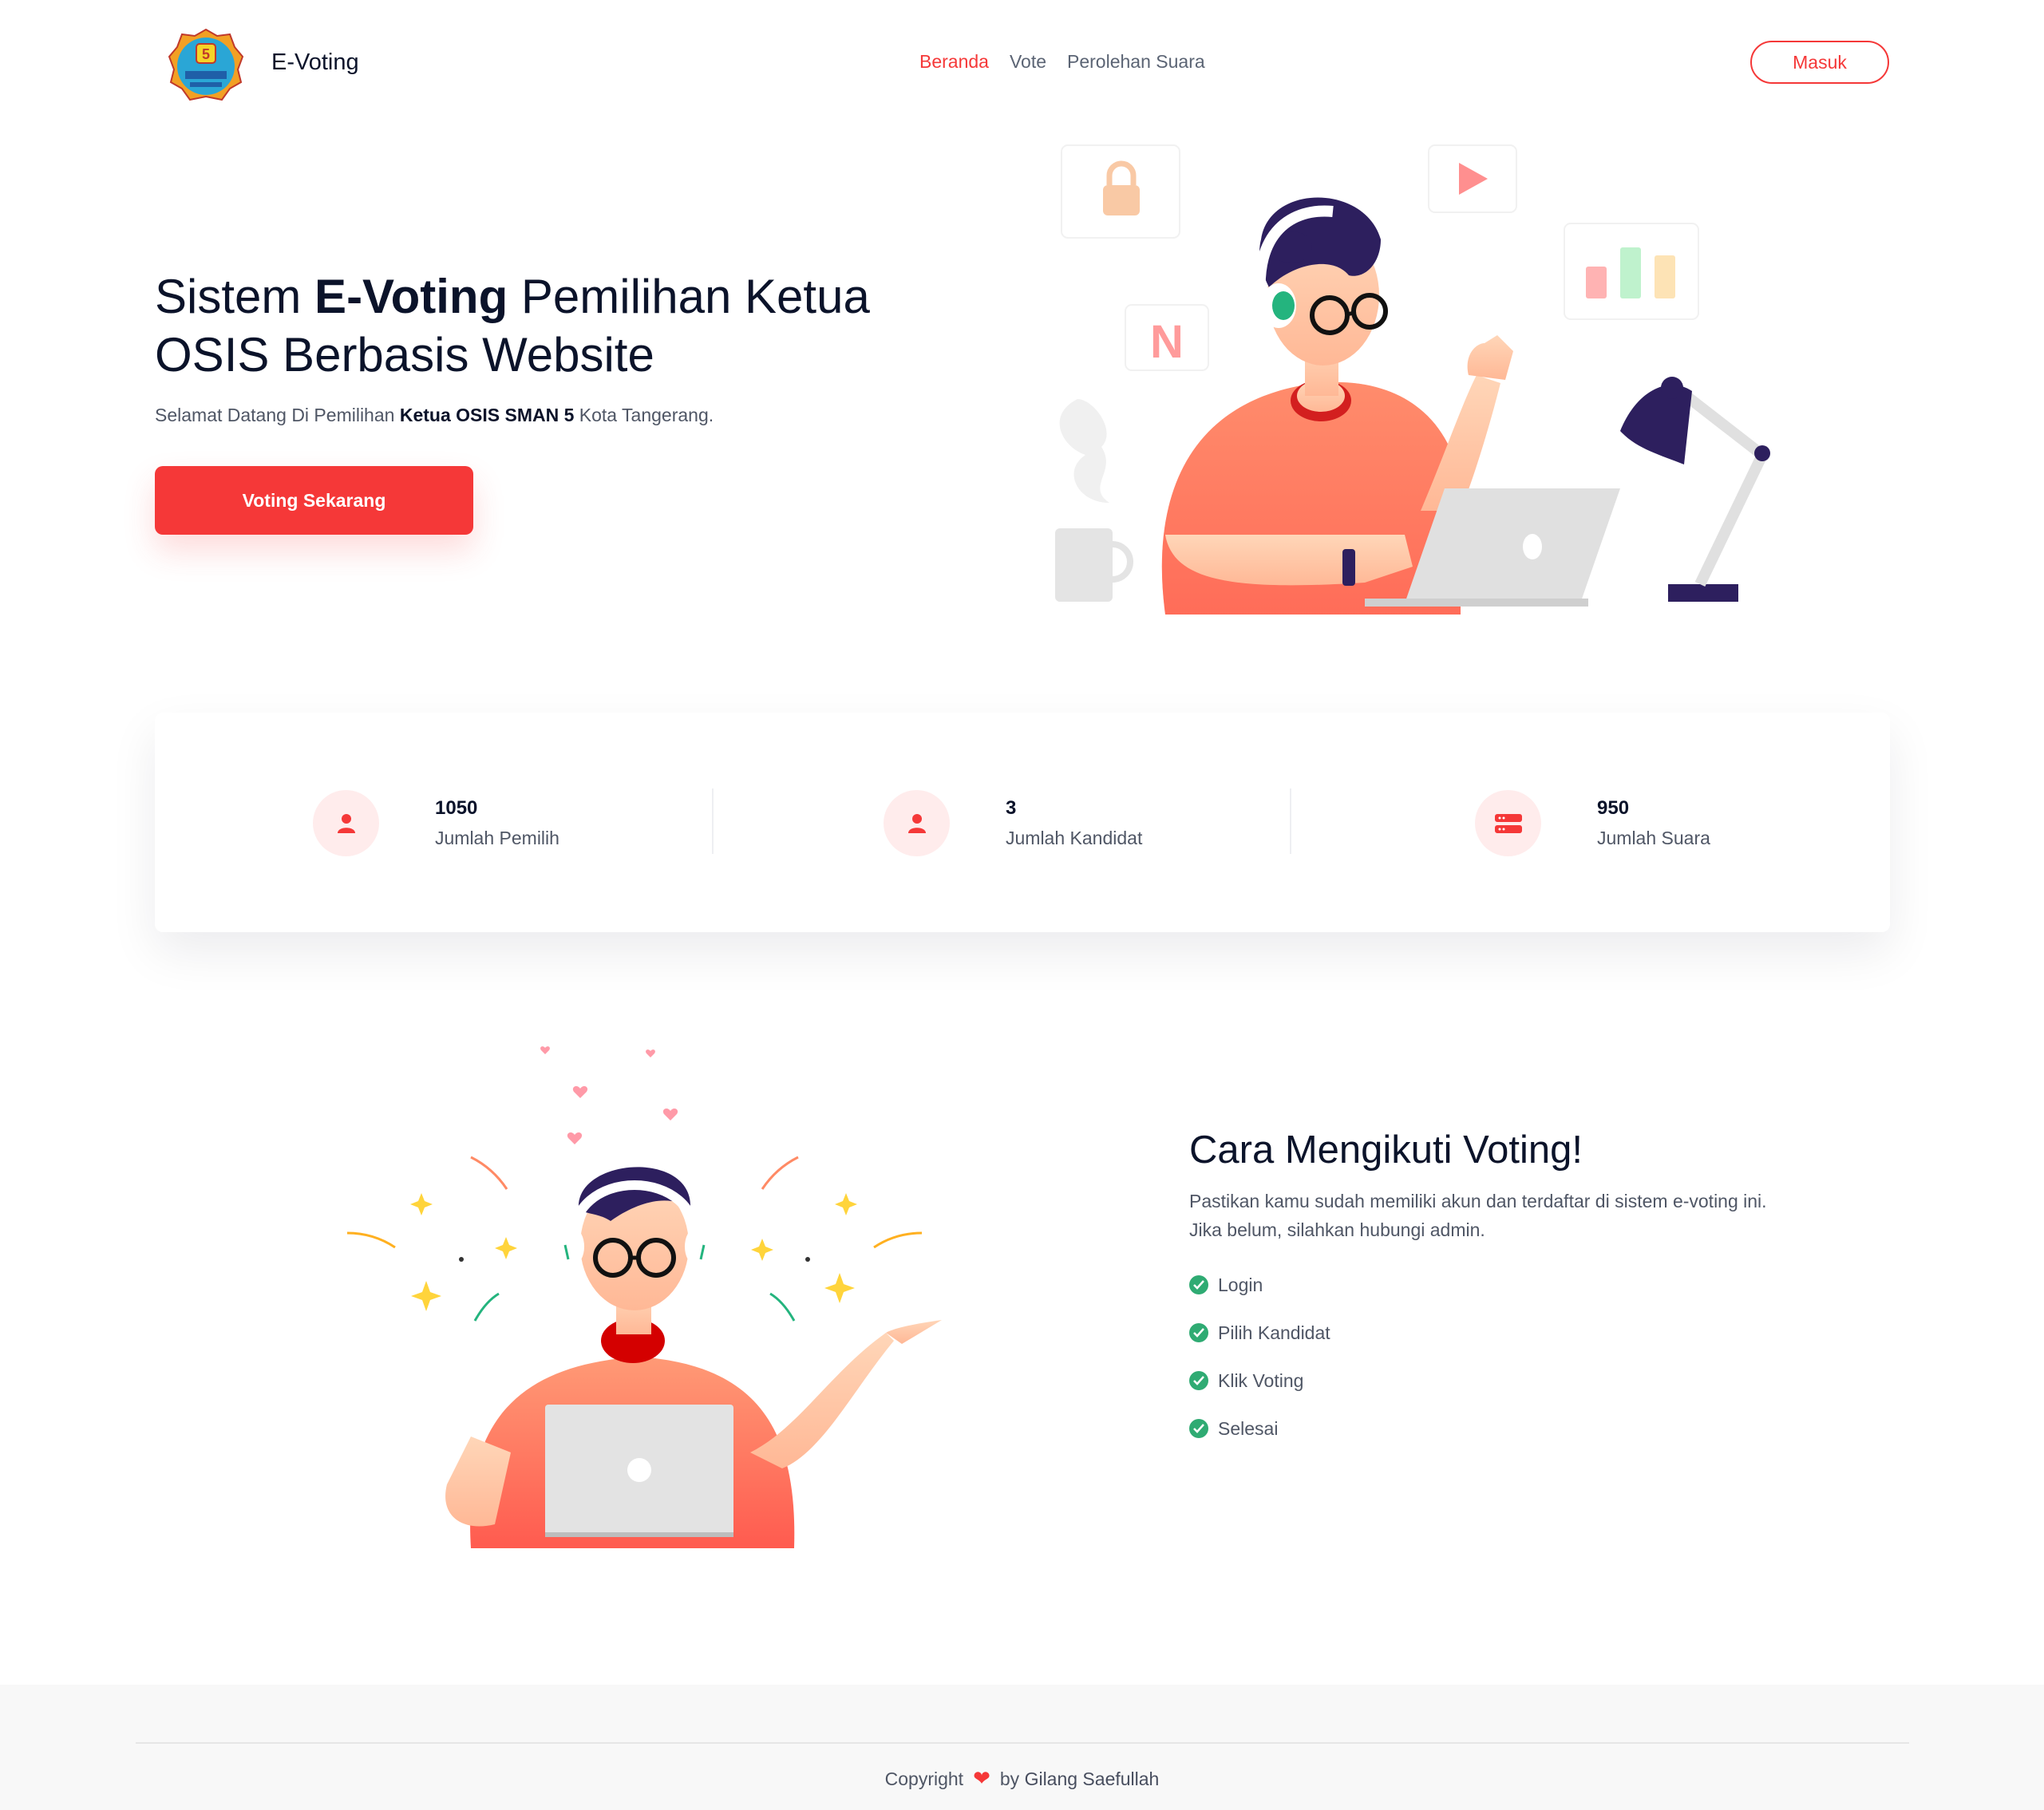 This screenshot has width=2044, height=1810. Describe the element at coordinates (1386, 1150) in the screenshot. I see `how-to-title: Cara Mengikuti Voting!` at that location.